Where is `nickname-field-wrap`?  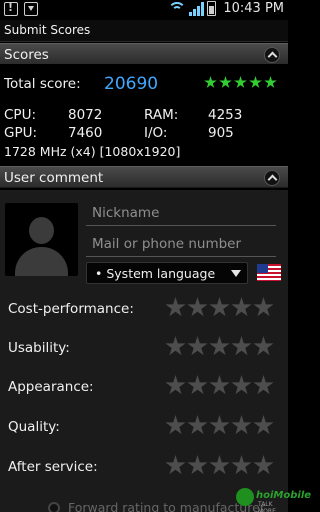
nickname-field-wrap is located at coordinates (181, 213).